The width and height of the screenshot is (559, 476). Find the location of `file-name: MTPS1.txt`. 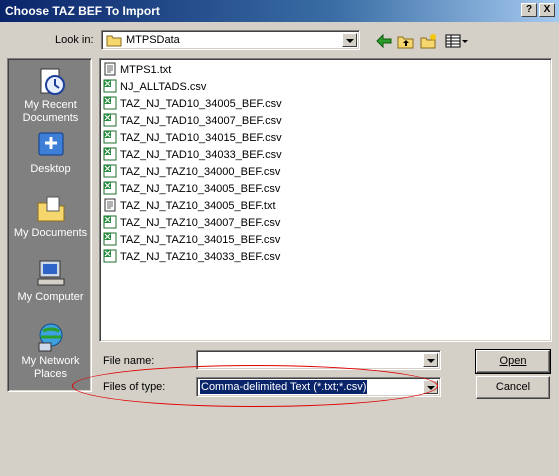

file-name: MTPS1.txt is located at coordinates (146, 70).